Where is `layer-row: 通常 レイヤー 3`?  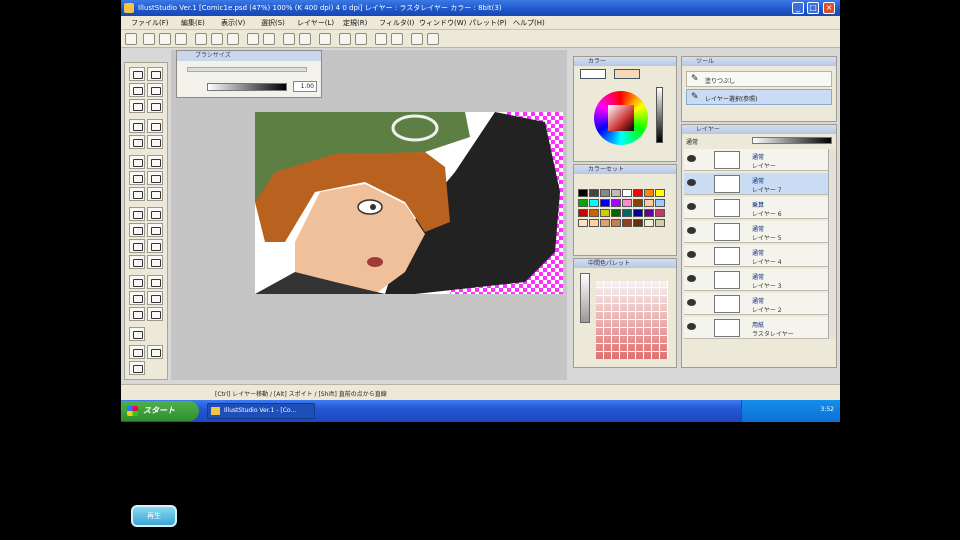 layer-row: 通常 レイヤー 3 is located at coordinates (758, 280).